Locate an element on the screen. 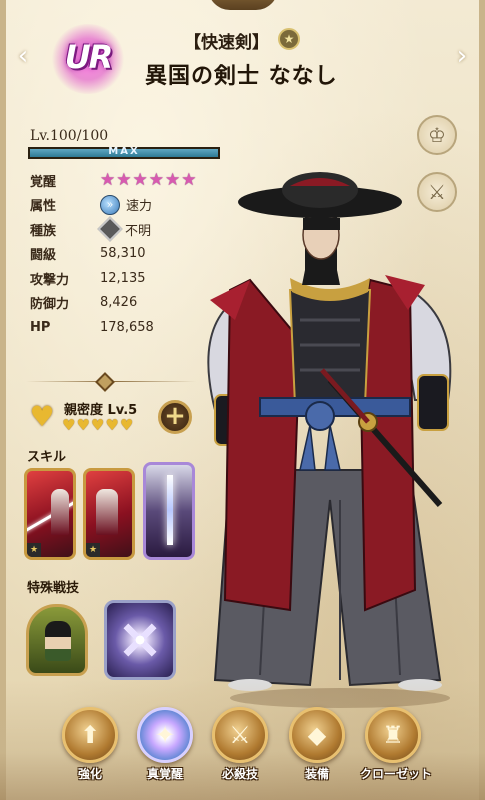 This screenshot has height=800, width=485. true-awakening-icon: ✦ is located at coordinates (165, 735).